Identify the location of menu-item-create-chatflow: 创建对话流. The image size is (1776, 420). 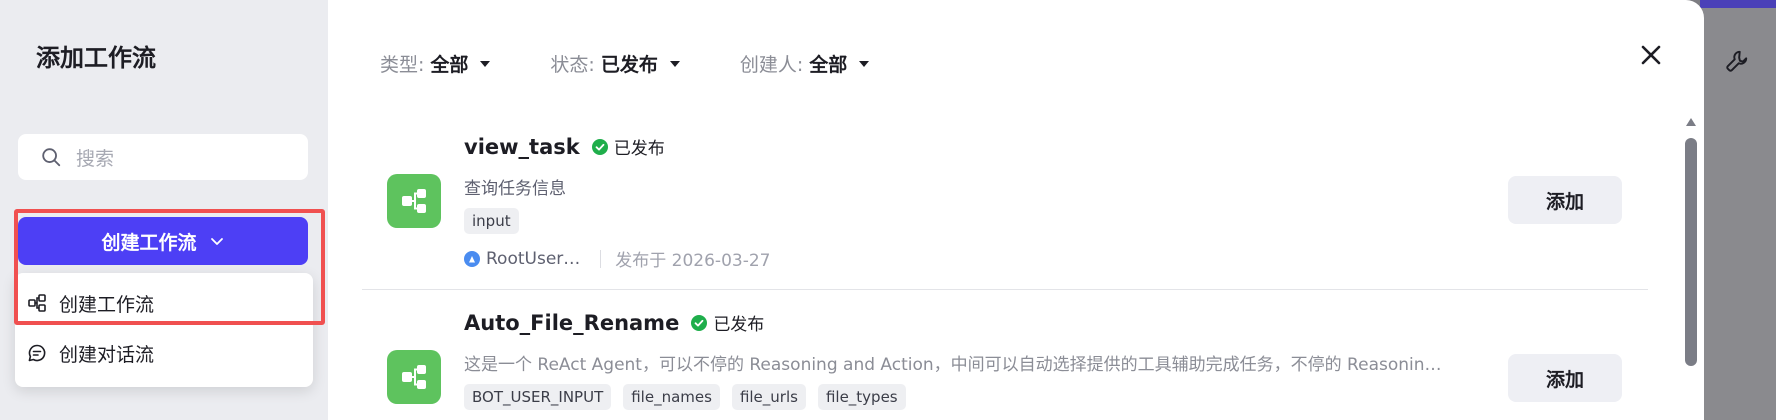
(164, 353).